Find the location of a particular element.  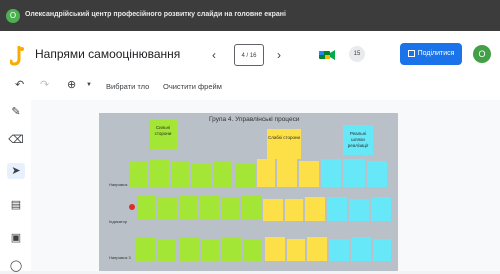

previous-frame-button: ‹ is located at coordinates (214, 55).